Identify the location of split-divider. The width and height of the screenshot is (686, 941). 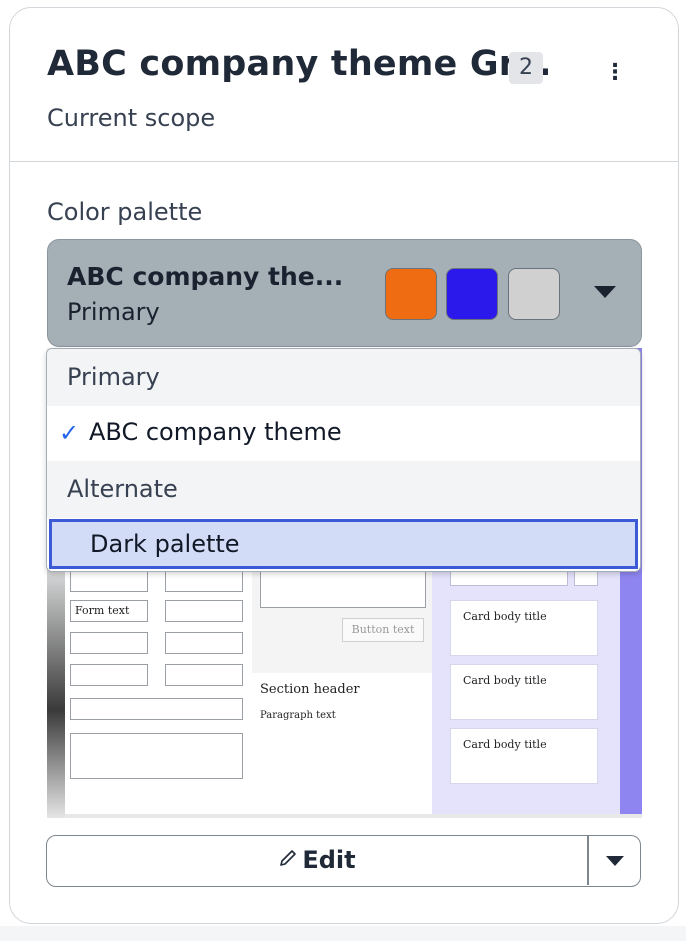
(588, 860).